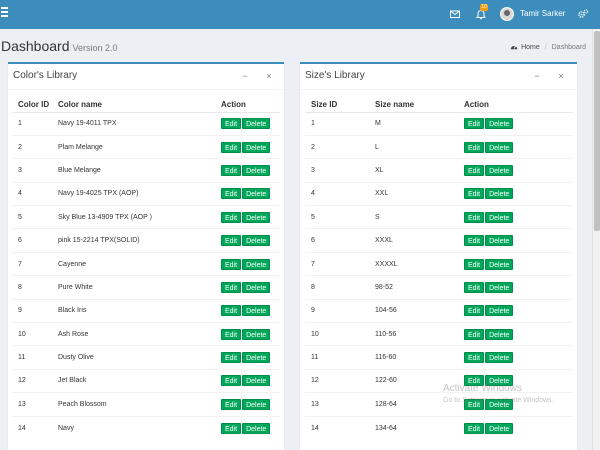 The height and width of the screenshot is (450, 600). Describe the element at coordinates (439, 357) in the screenshot. I see `table-row: 11 116-60 Edit Delete` at that location.